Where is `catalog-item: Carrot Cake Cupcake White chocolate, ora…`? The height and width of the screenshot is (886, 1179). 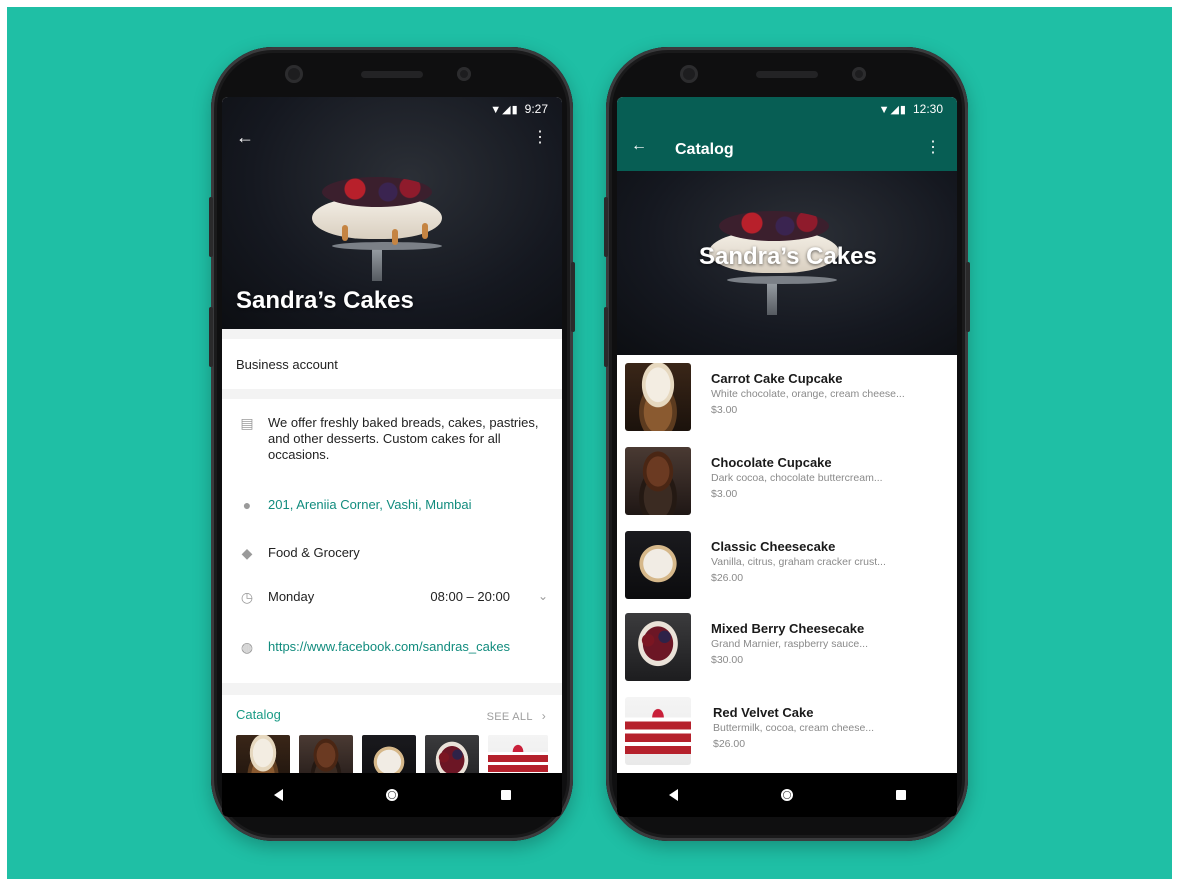 catalog-item: Carrot Cake Cupcake White chocolate, ora… is located at coordinates (787, 396).